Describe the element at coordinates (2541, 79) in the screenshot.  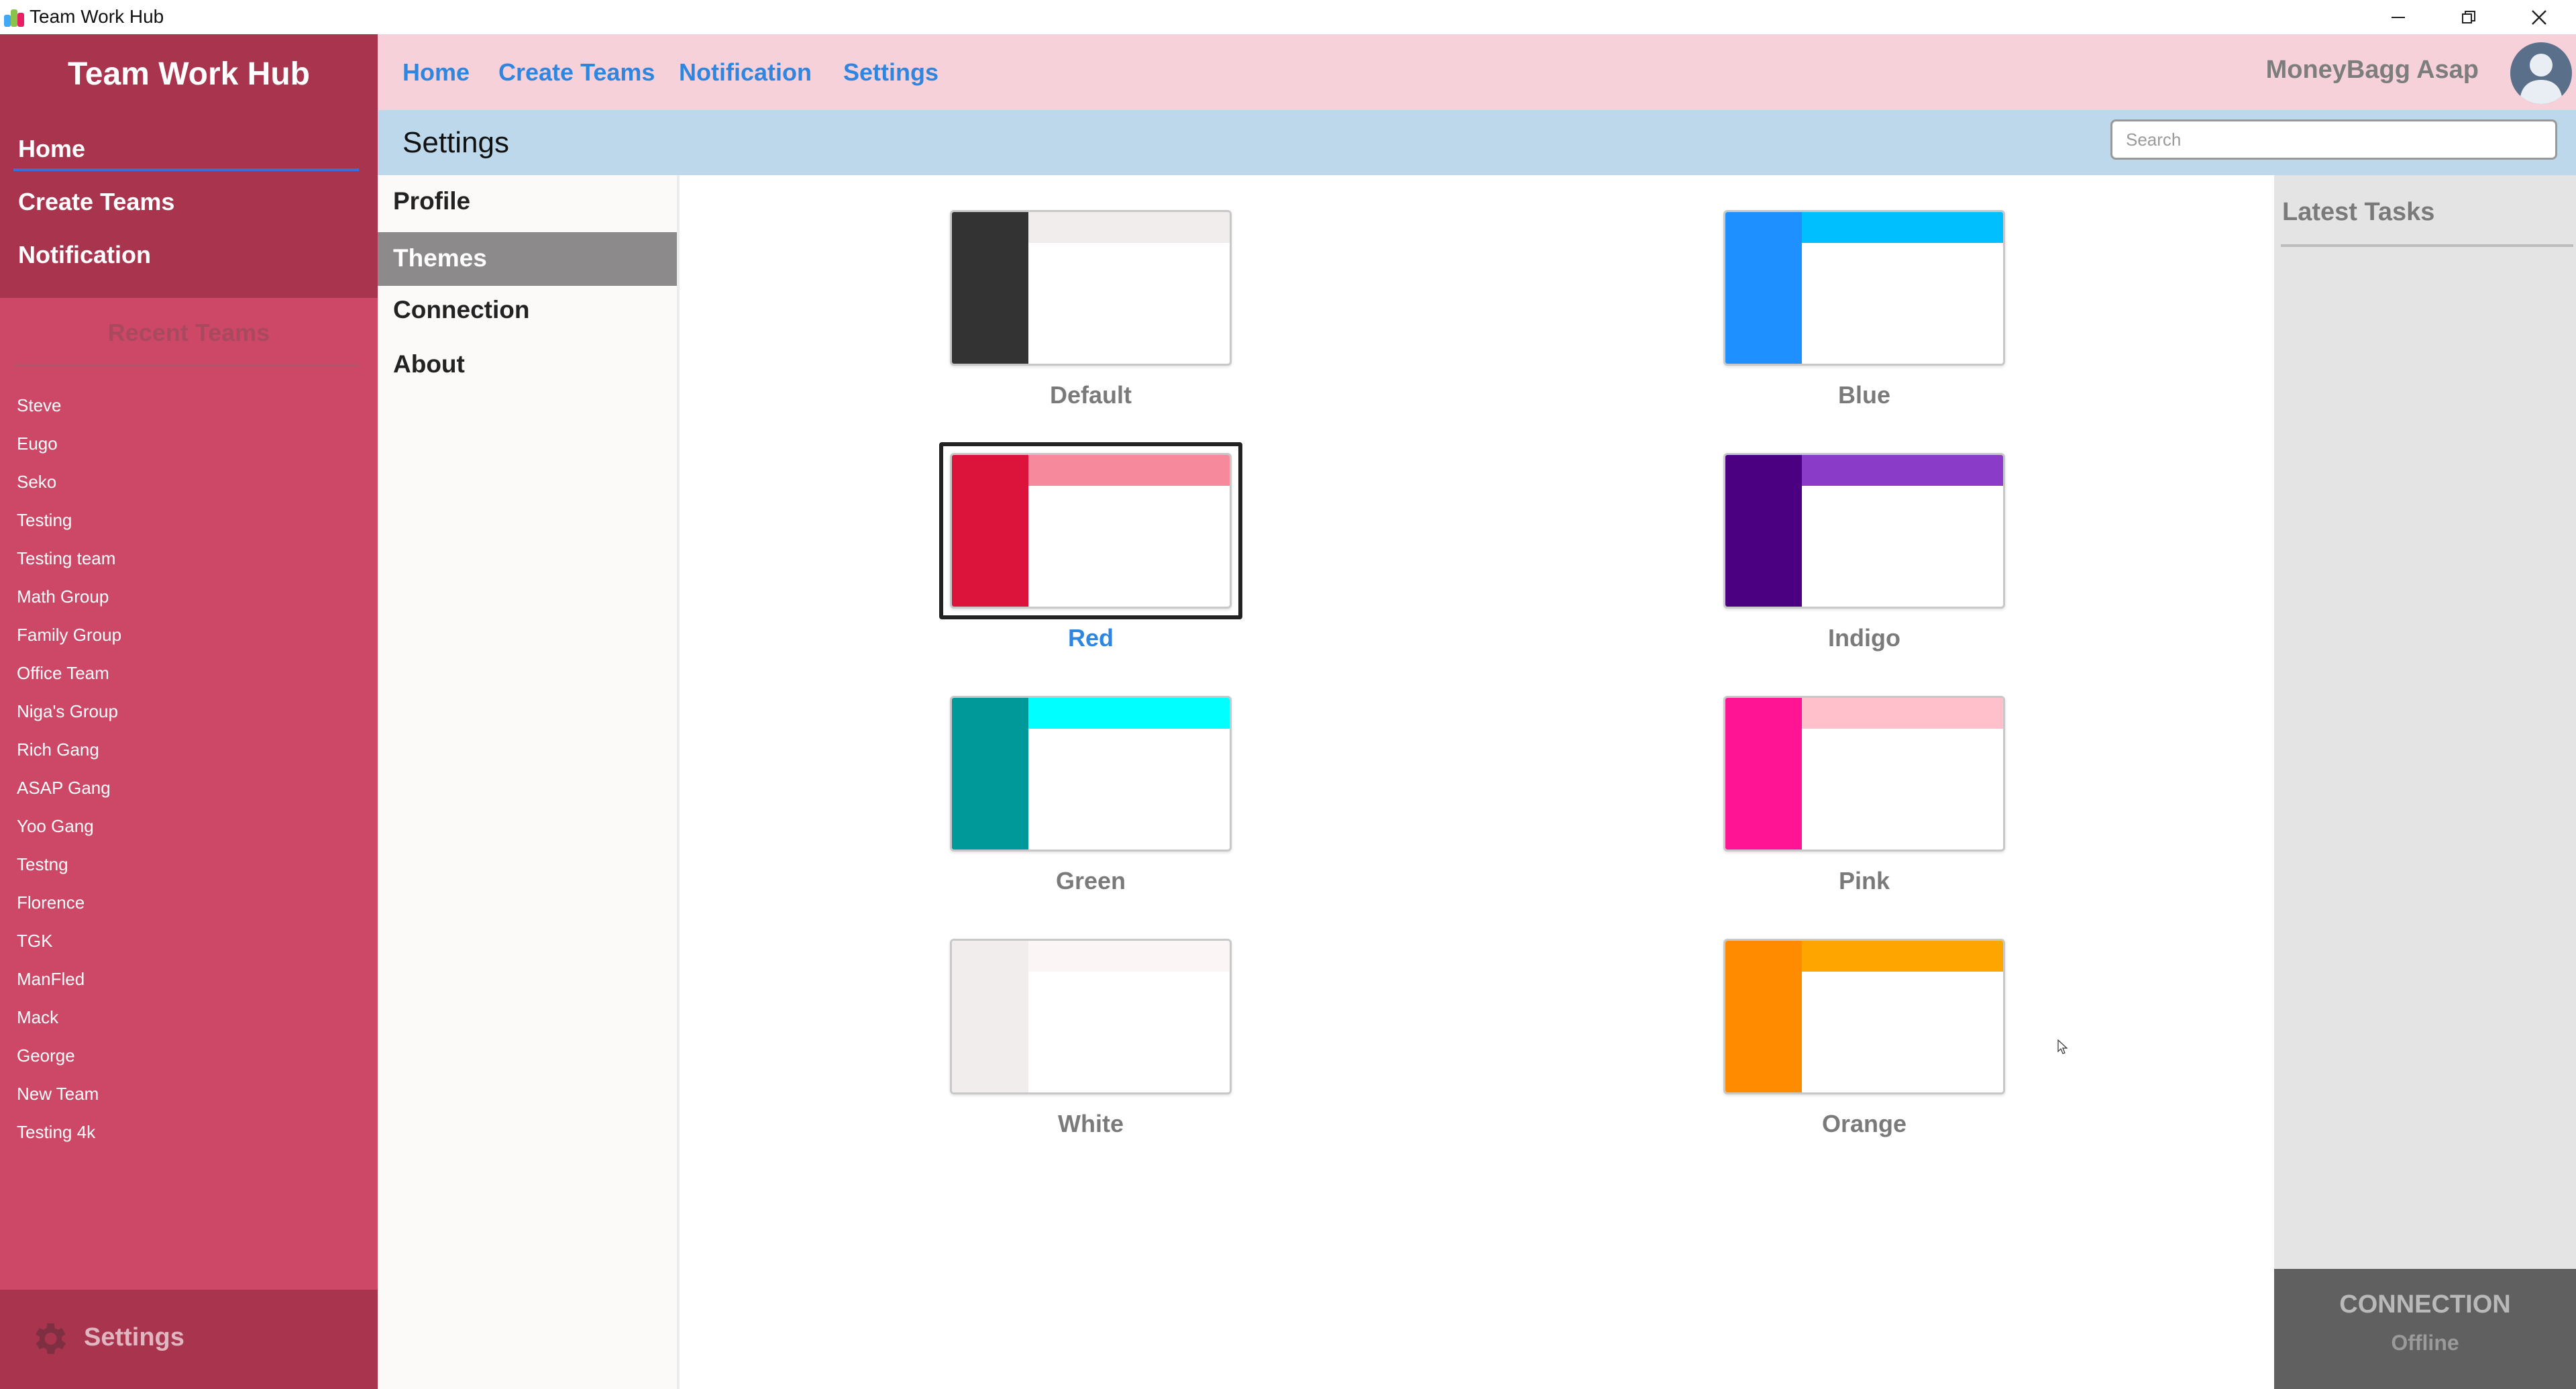
I see `person-silhouette-icon` at that location.